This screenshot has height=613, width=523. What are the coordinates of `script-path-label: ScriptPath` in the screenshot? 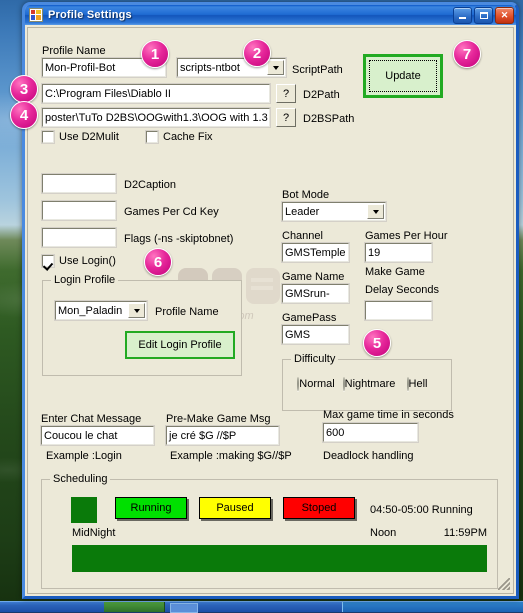 It's located at (317, 70).